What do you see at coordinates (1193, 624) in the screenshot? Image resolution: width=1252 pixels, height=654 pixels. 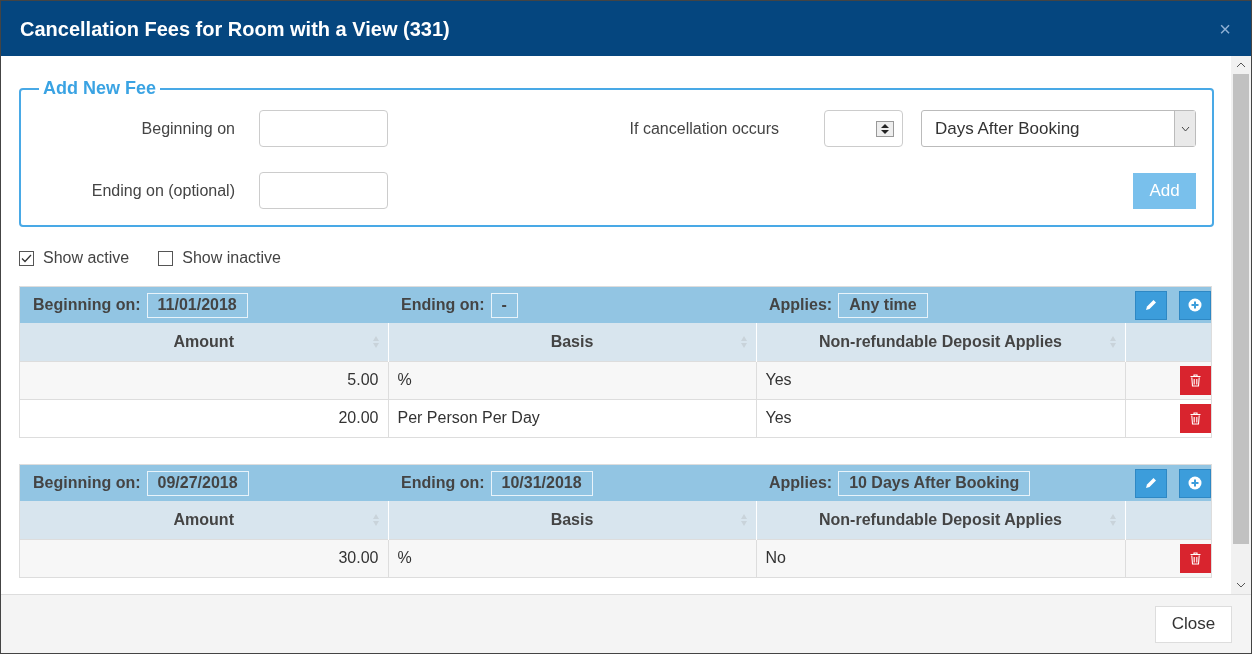 I see `close-button: Close` at bounding box center [1193, 624].